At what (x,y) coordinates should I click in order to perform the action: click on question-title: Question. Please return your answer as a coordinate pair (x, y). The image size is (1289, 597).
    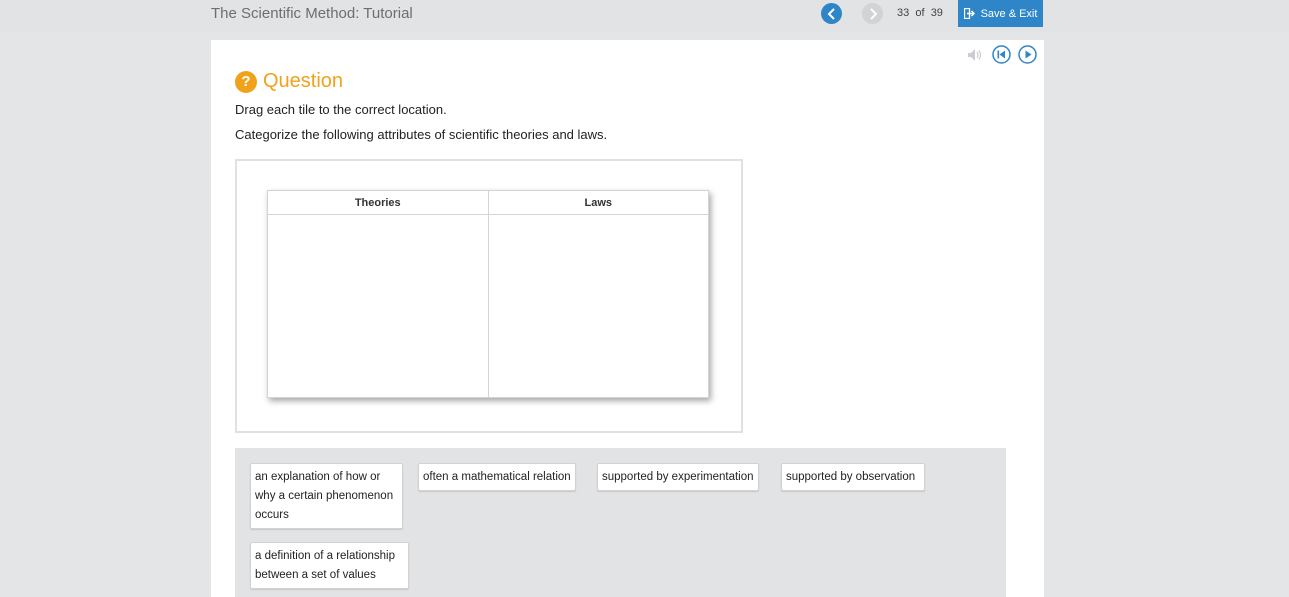
    Looking at the image, I should click on (303, 81).